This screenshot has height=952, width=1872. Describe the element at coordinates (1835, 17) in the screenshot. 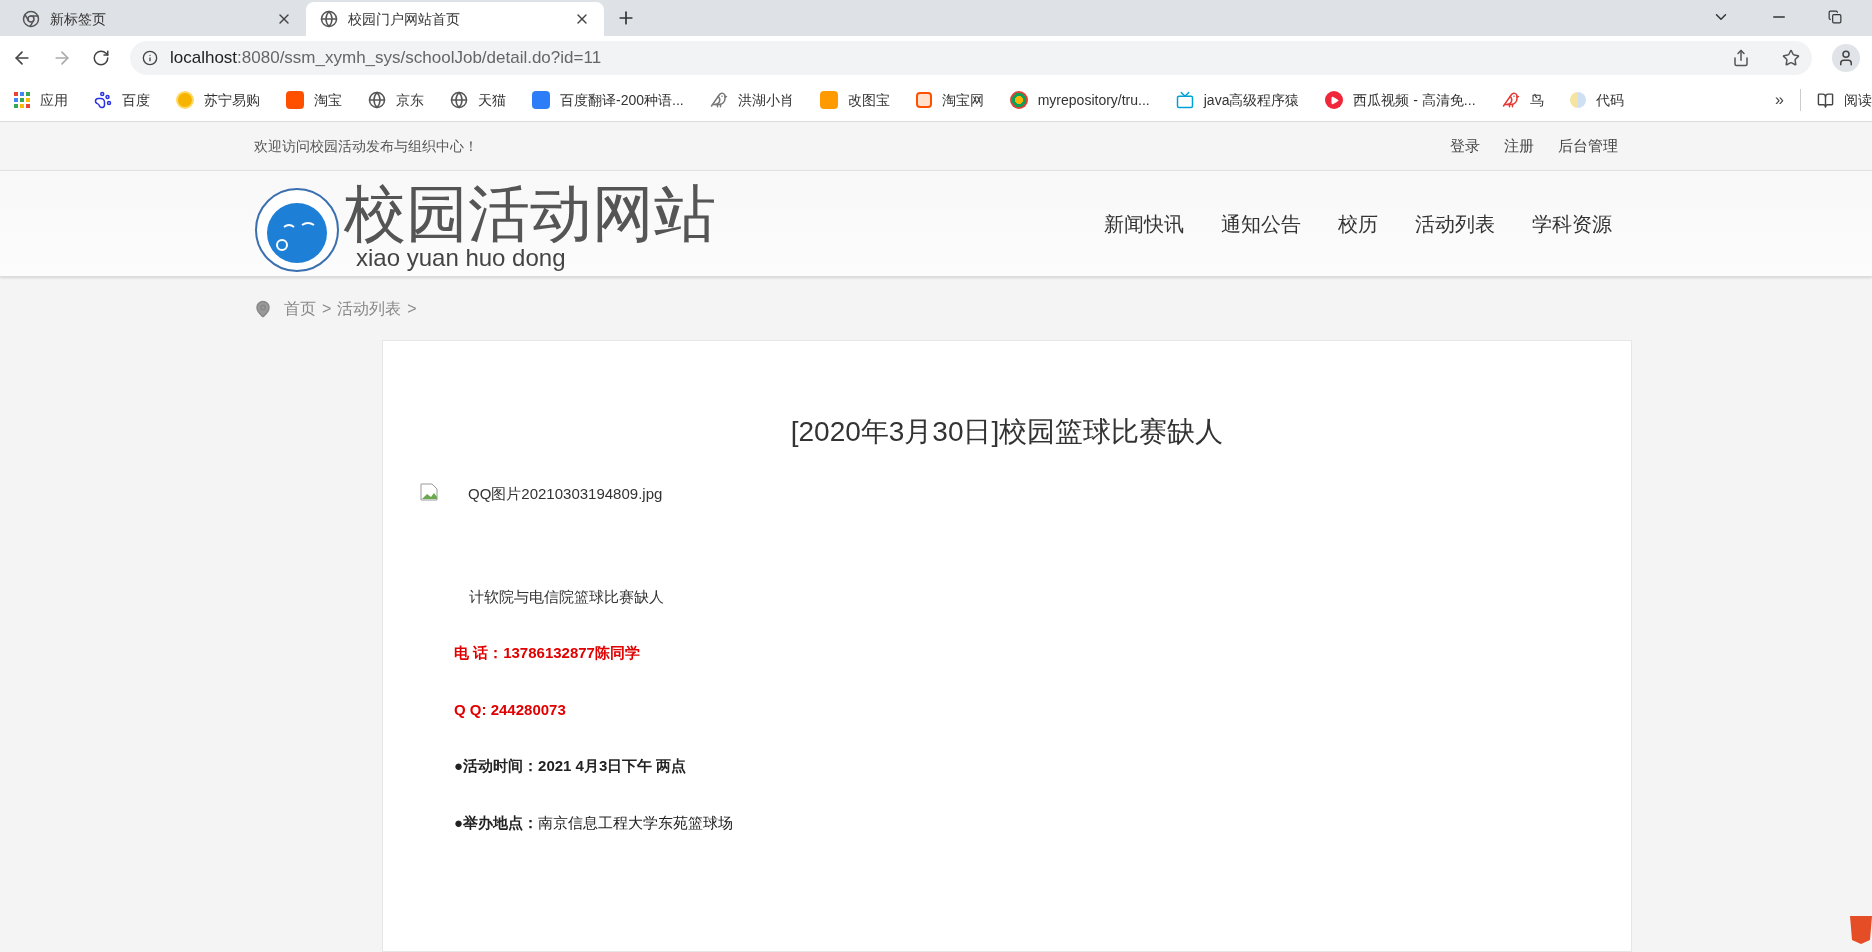

I see `restore-icon` at that location.